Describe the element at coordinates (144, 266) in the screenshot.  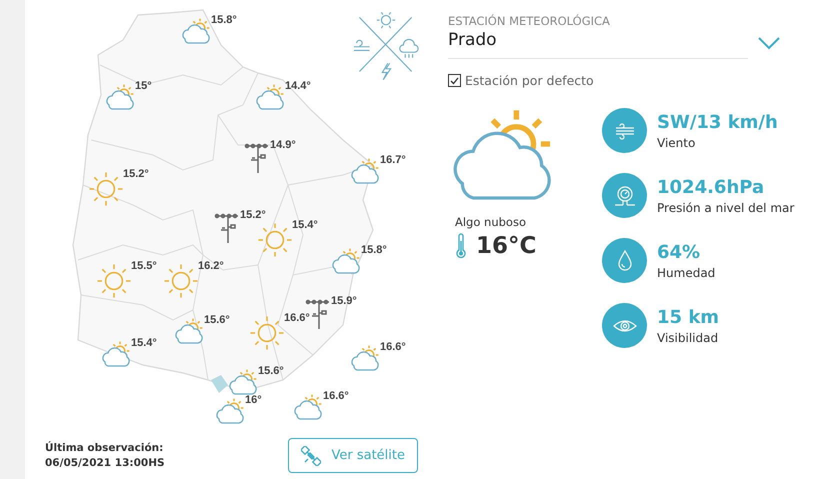
I see `temperature-label: 15.5°` at that location.